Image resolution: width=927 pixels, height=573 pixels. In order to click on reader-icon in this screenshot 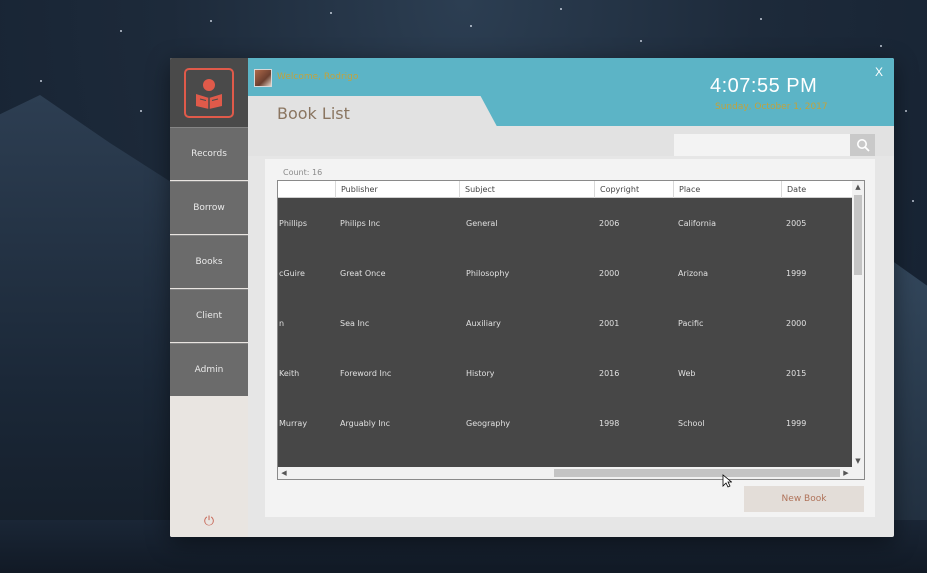, I will do `click(209, 93)`.